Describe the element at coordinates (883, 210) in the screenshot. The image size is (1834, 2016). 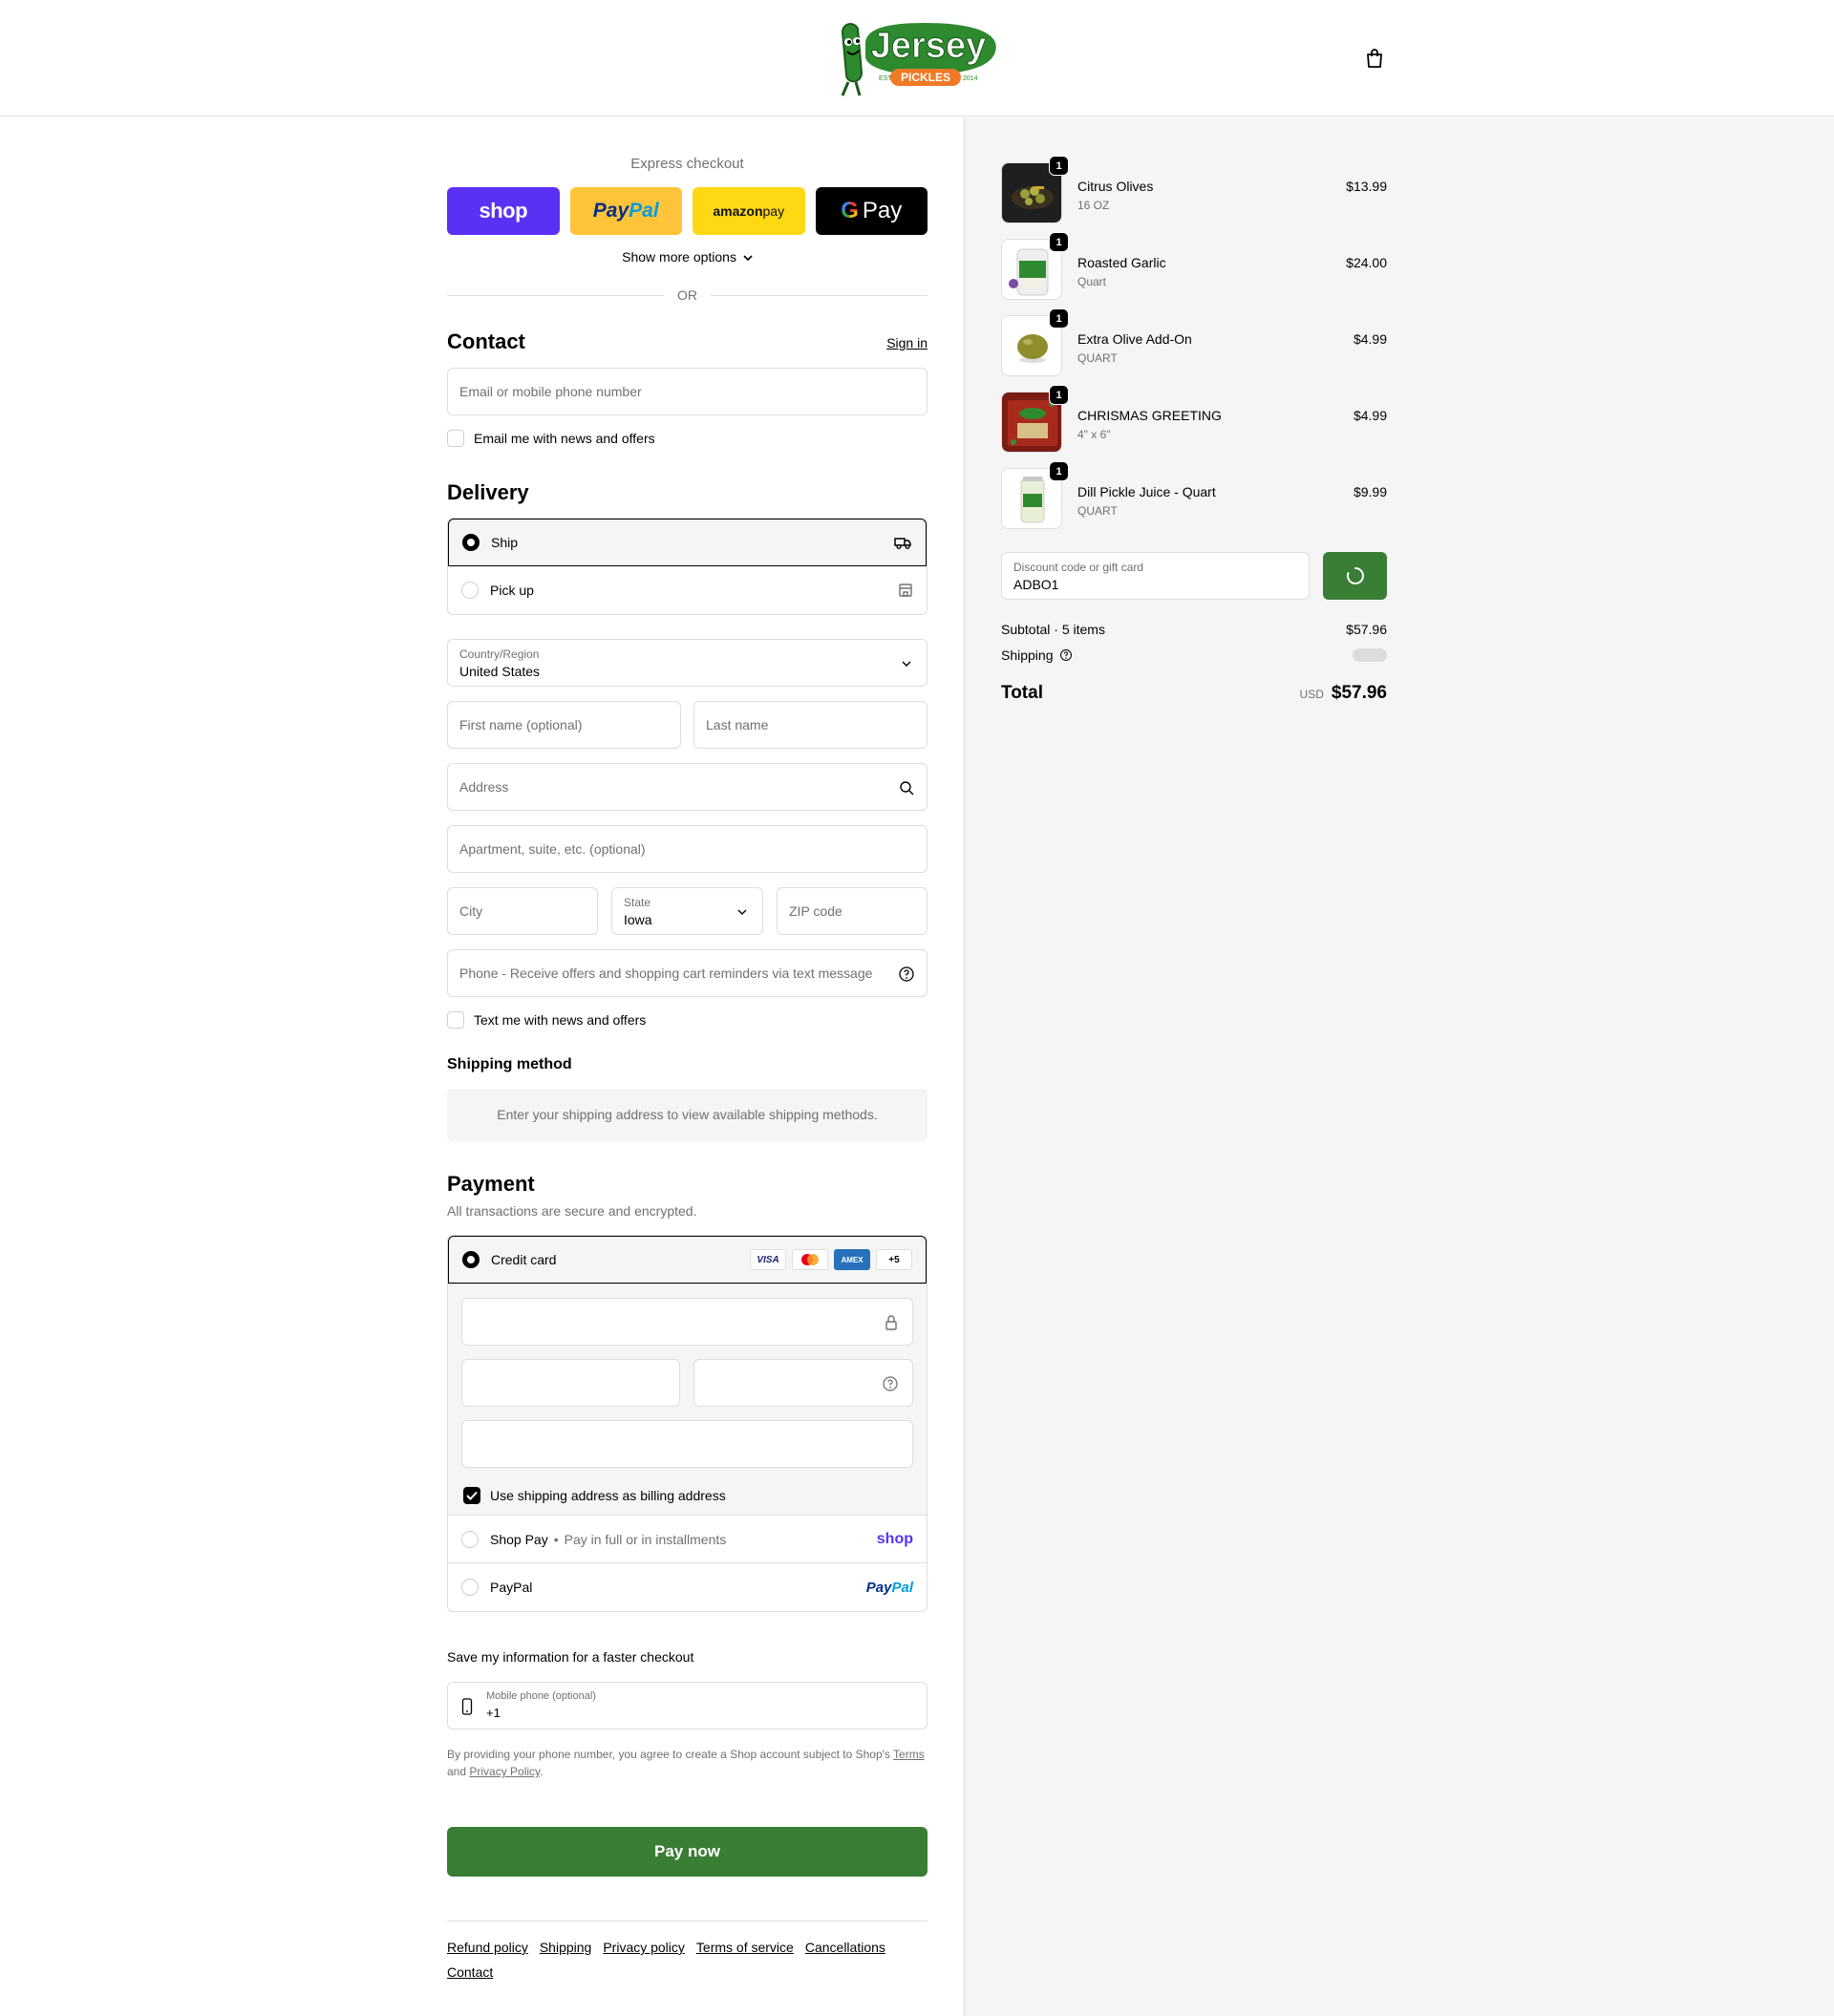
I see `google-pay-label: Pay` at that location.